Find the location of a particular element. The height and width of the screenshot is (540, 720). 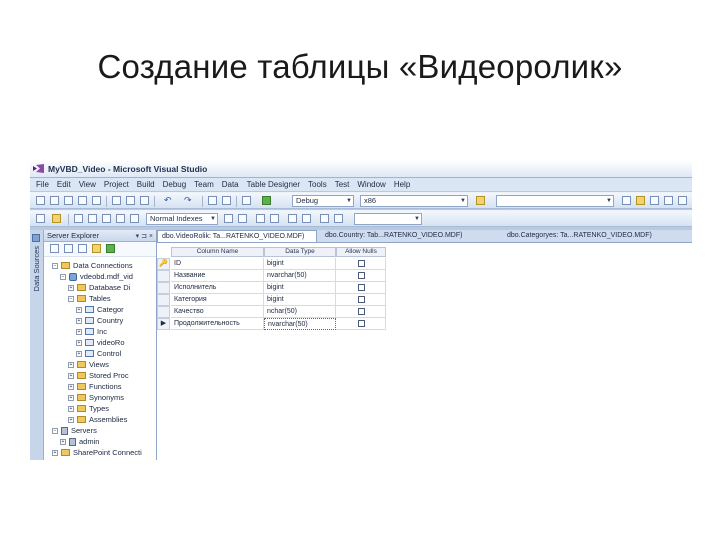

tree-item: + Categor is located at coordinates (100, 309).